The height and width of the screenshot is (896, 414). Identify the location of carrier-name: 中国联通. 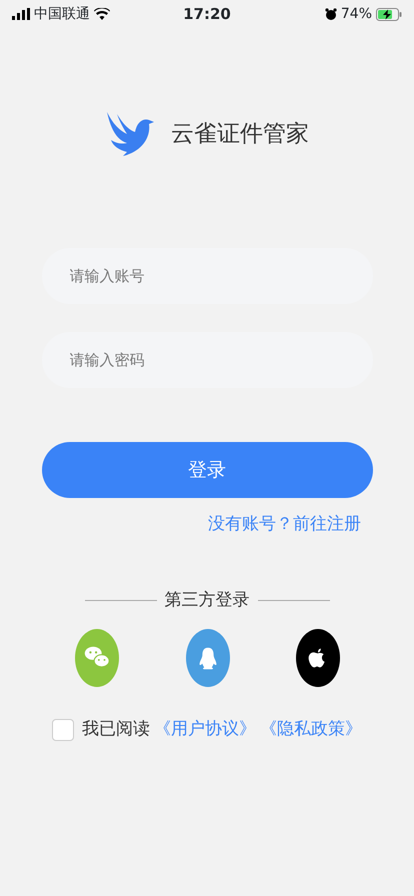
(62, 14).